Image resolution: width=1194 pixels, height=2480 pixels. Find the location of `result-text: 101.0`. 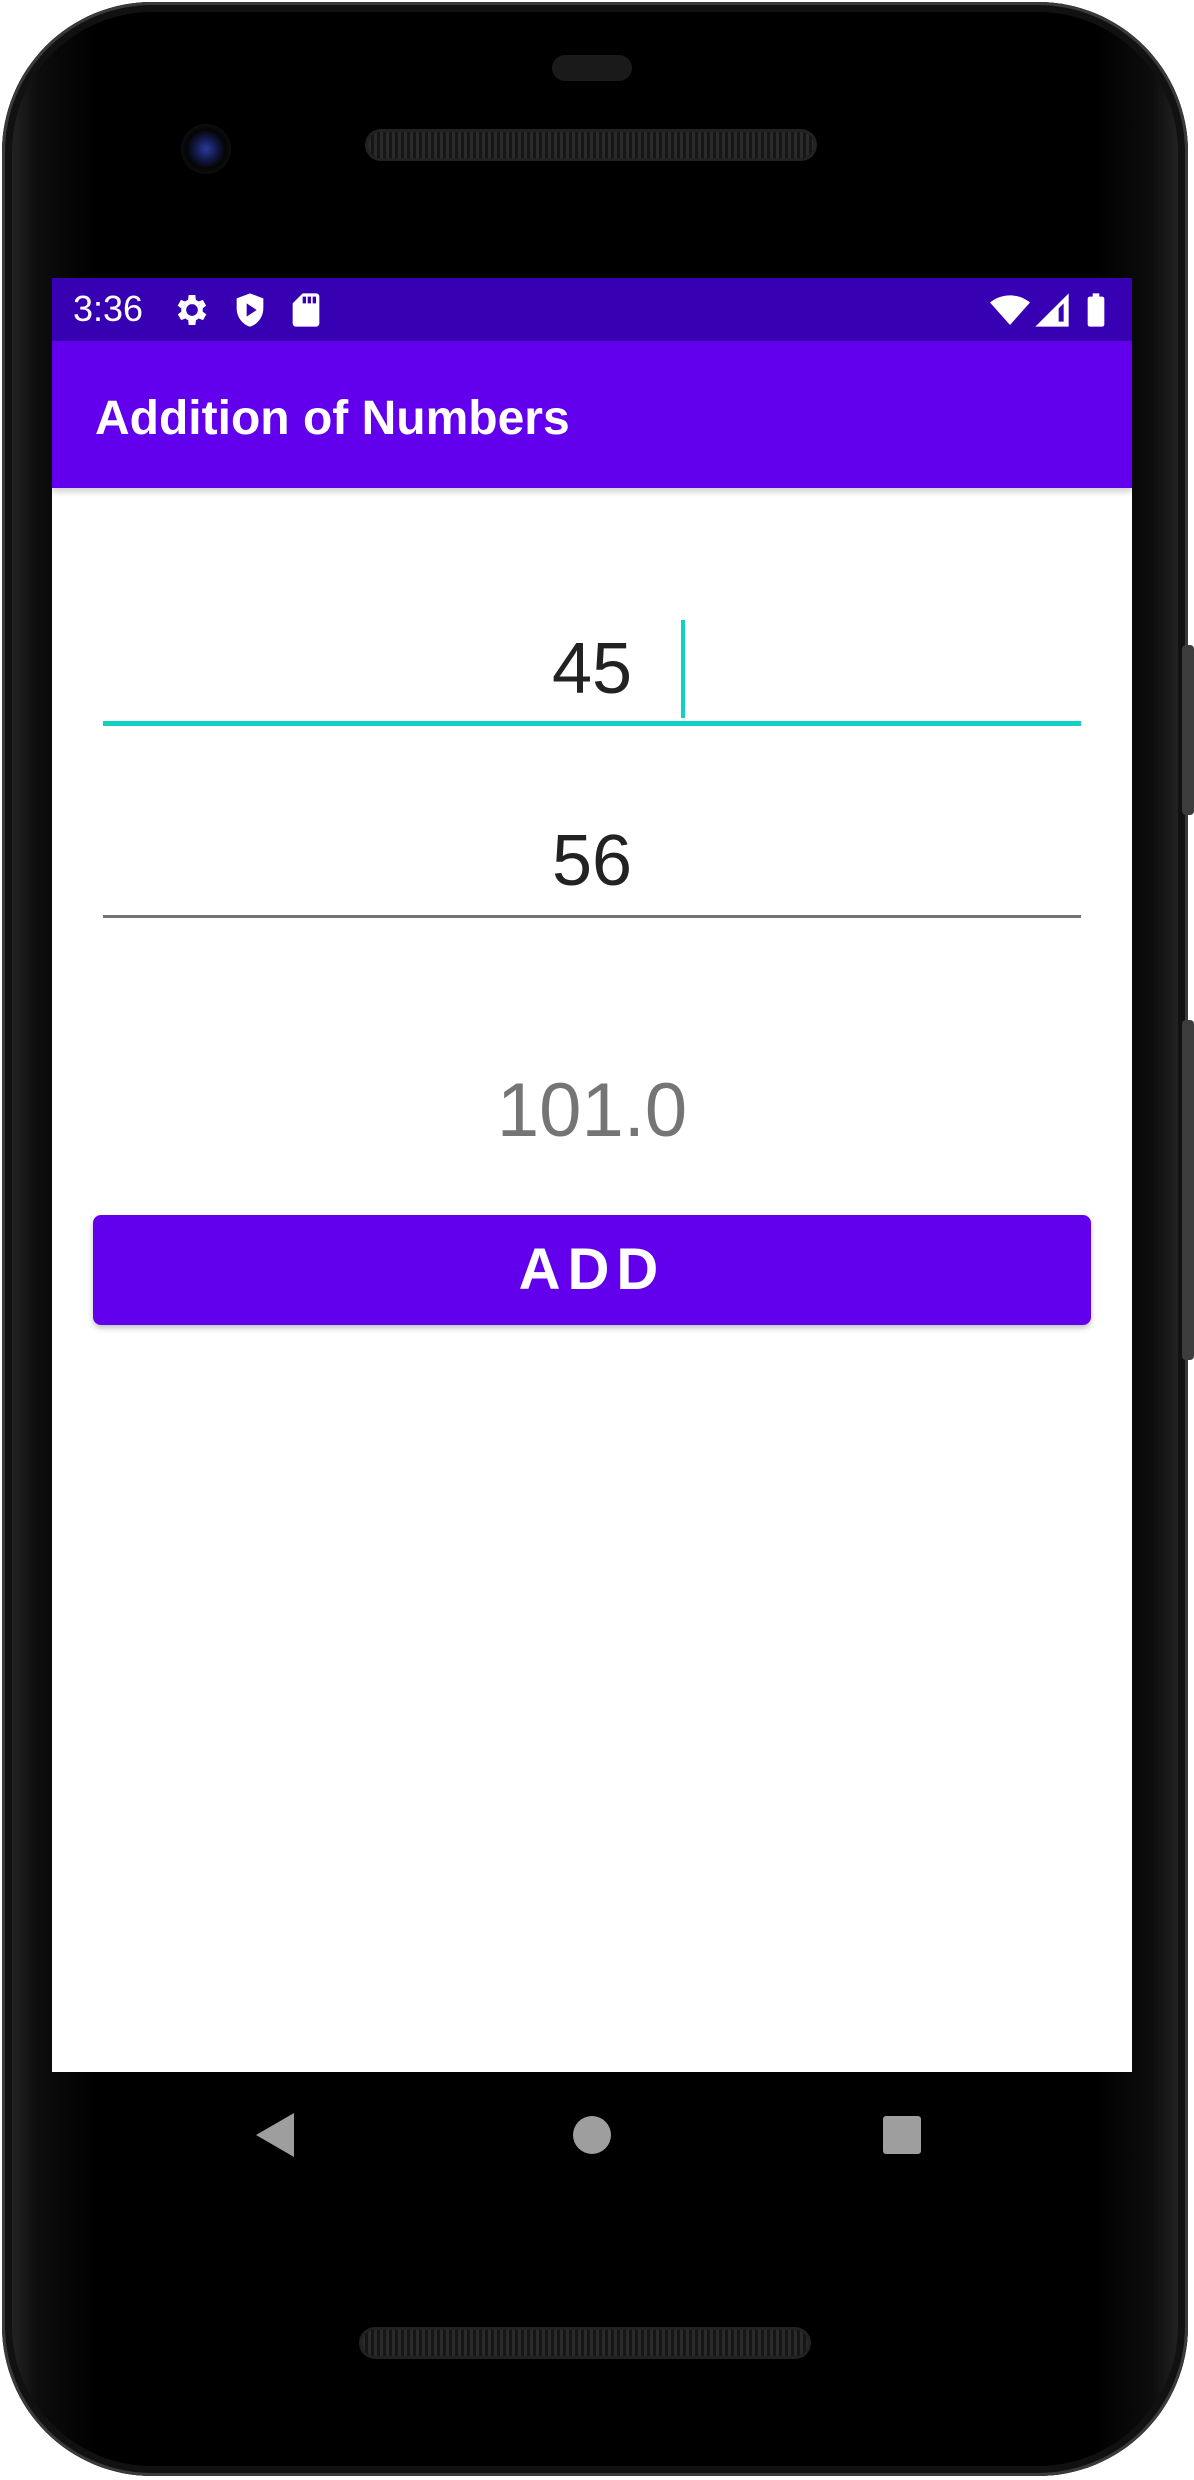

result-text: 101.0 is located at coordinates (592, 1110).